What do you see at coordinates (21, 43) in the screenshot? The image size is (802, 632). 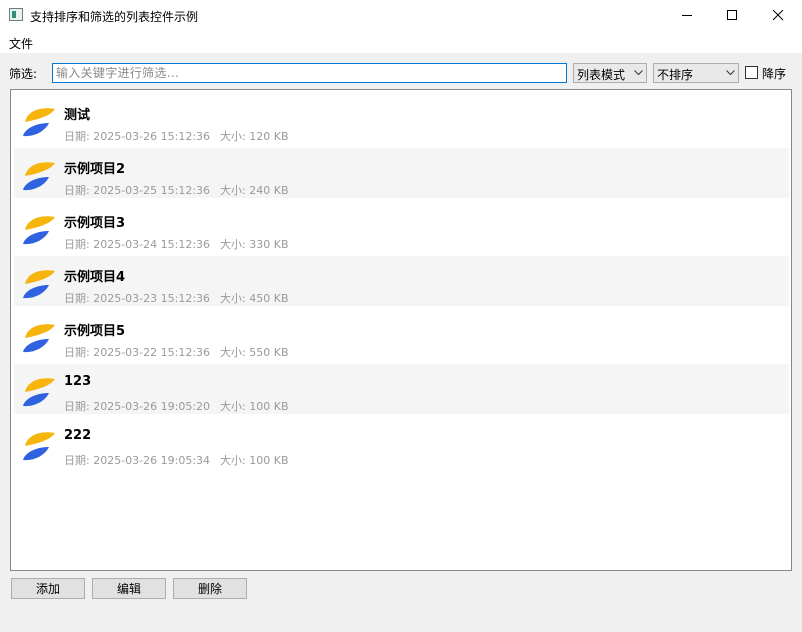 I see `menu-file: 文件` at bounding box center [21, 43].